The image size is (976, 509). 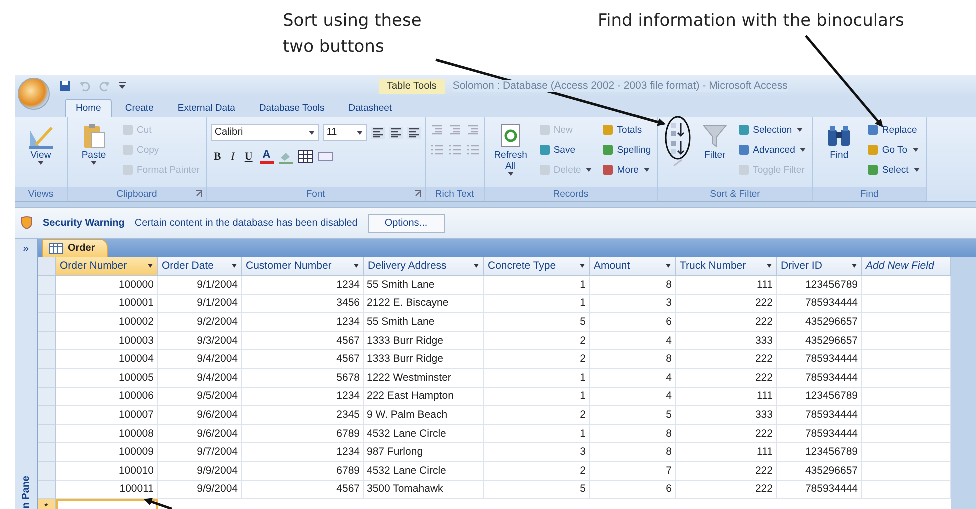 What do you see at coordinates (633, 415) in the screenshot?
I see `table-cell: 5` at bounding box center [633, 415].